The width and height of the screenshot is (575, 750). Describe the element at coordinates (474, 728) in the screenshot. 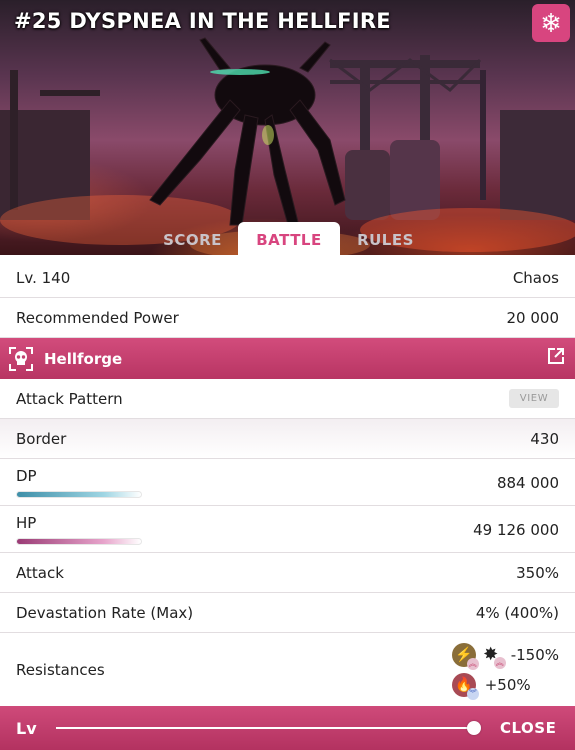

I see `slider-knob` at that location.